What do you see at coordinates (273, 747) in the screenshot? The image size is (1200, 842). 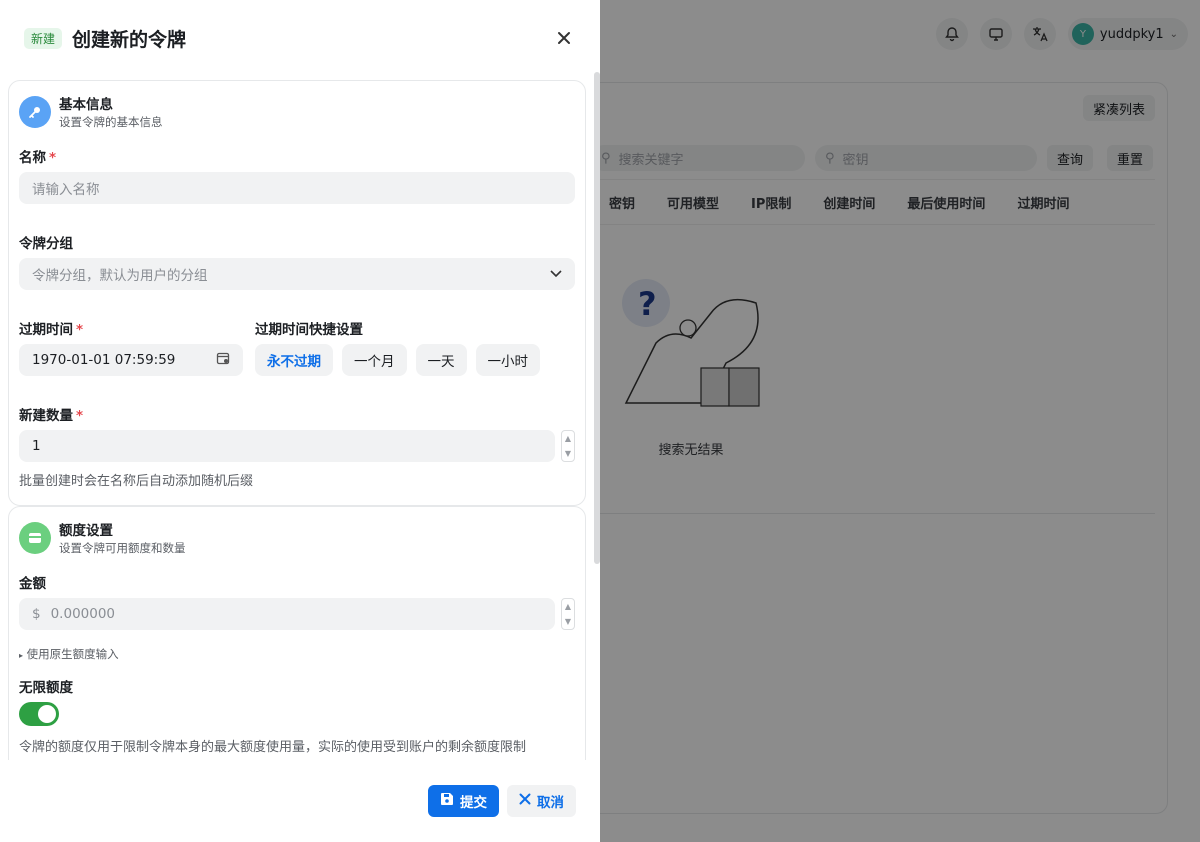 I see `unlimited-hint: 令牌的额度仅用于限制令牌本身的最大额度使用量，实际的使用受到账户的剩余额度限制` at bounding box center [273, 747].